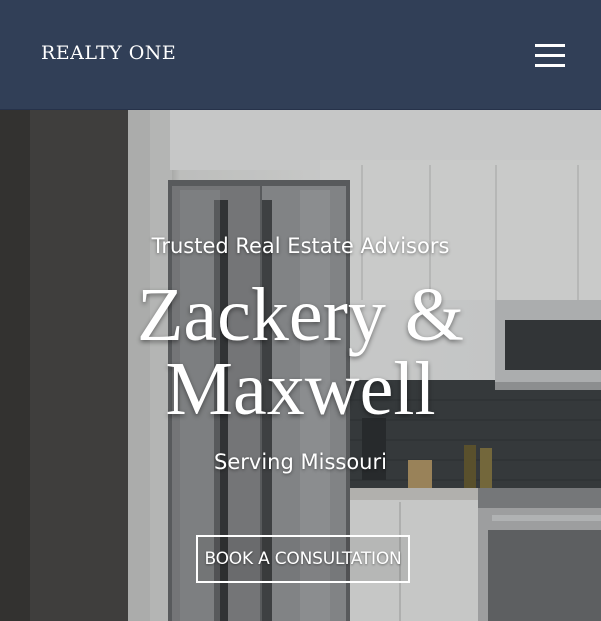 The width and height of the screenshot is (601, 621). Describe the element at coordinates (303, 559) in the screenshot. I see `book-consultation-button: BOOK A CONSULTATION` at that location.